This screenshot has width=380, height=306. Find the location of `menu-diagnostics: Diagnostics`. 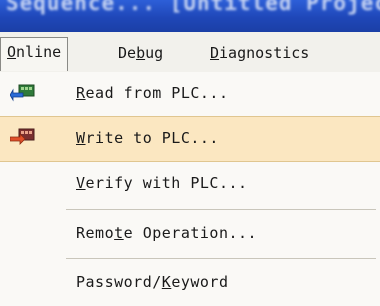

menu-diagnostics: Diagnostics is located at coordinates (259, 53).